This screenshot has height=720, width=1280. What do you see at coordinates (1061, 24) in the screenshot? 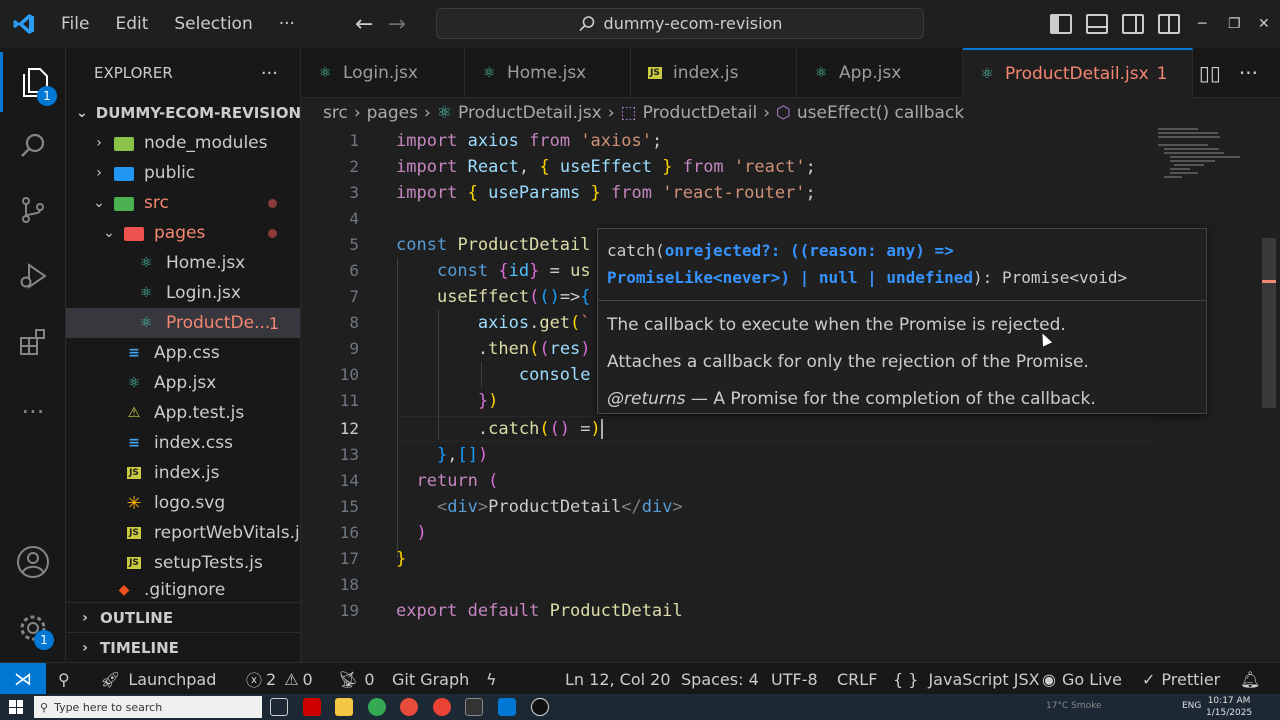
I see `toggle-primary-sidebar-icon` at bounding box center [1061, 24].